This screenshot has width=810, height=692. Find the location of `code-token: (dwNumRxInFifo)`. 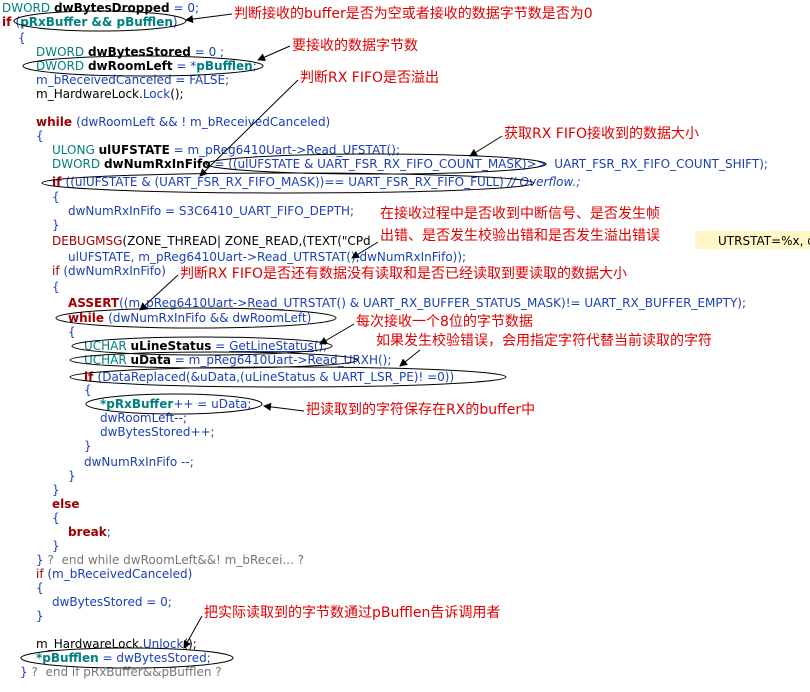

code-token: (dwNumRxInFifo) is located at coordinates (114, 271).